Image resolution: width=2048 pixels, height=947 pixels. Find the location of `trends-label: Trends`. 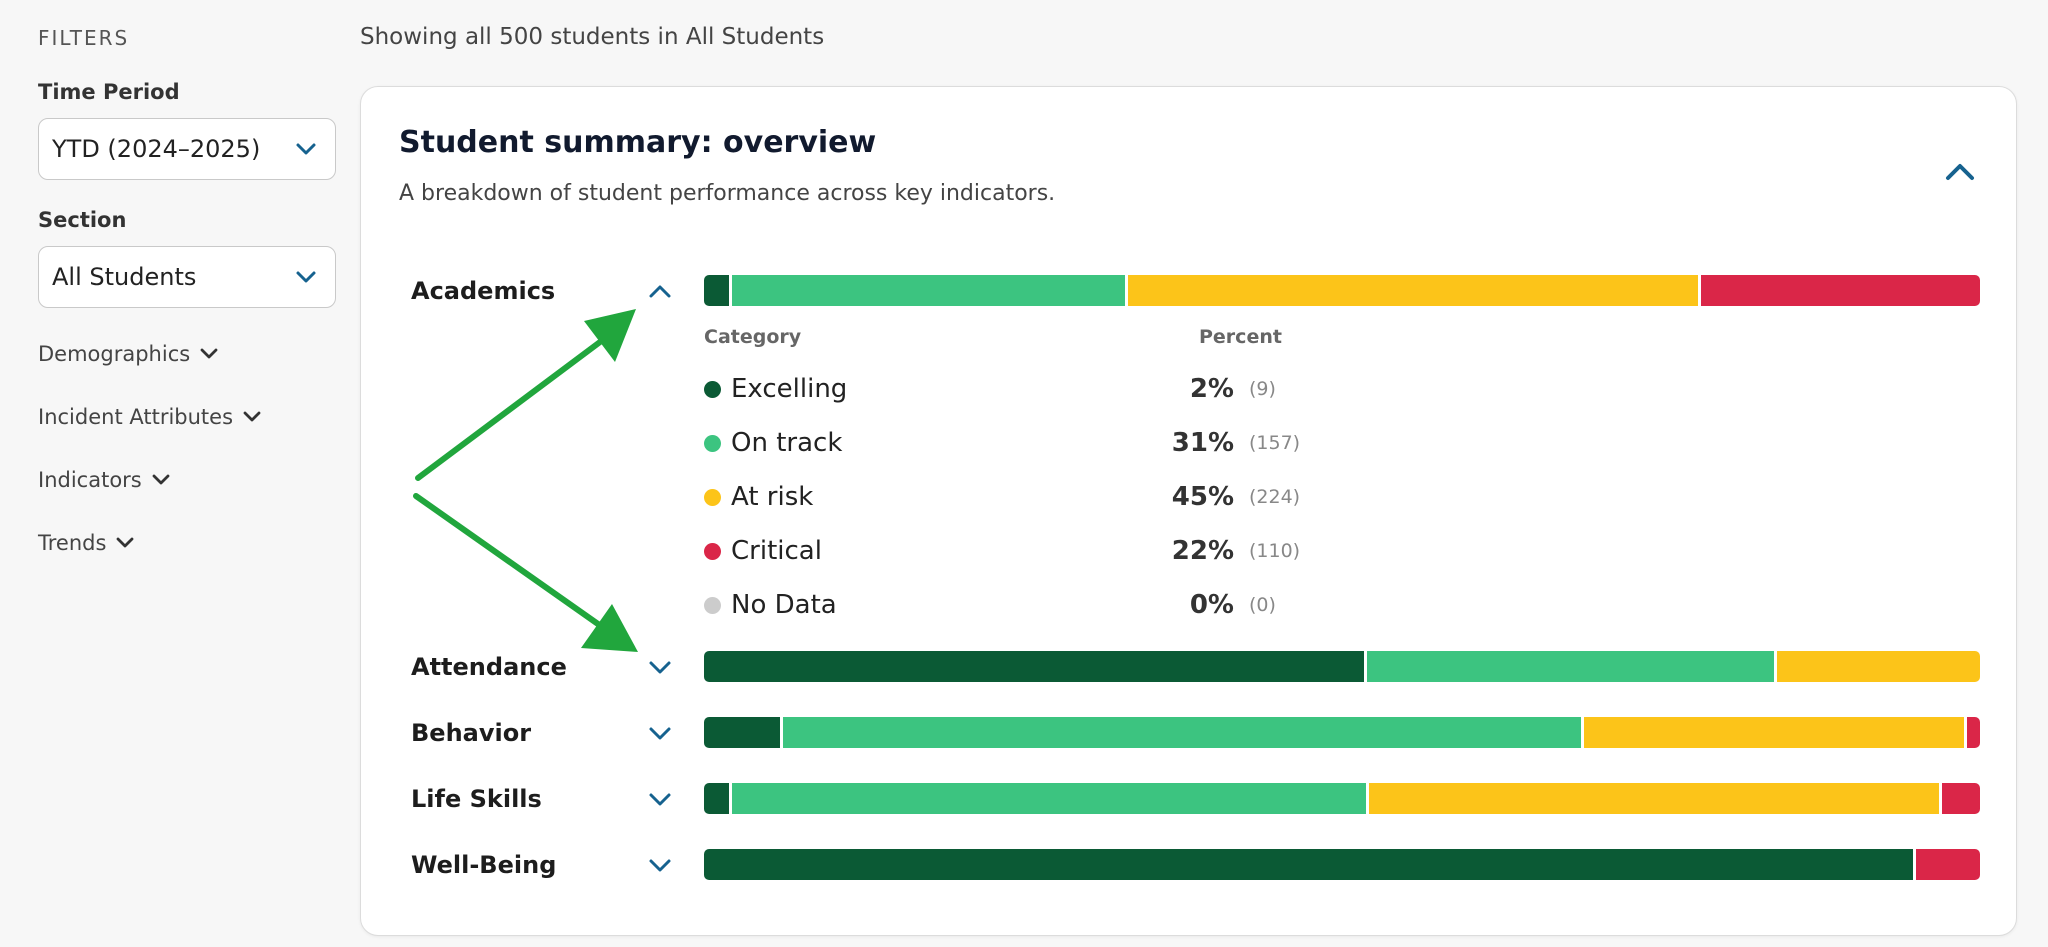

trends-label: Trends is located at coordinates (72, 543).